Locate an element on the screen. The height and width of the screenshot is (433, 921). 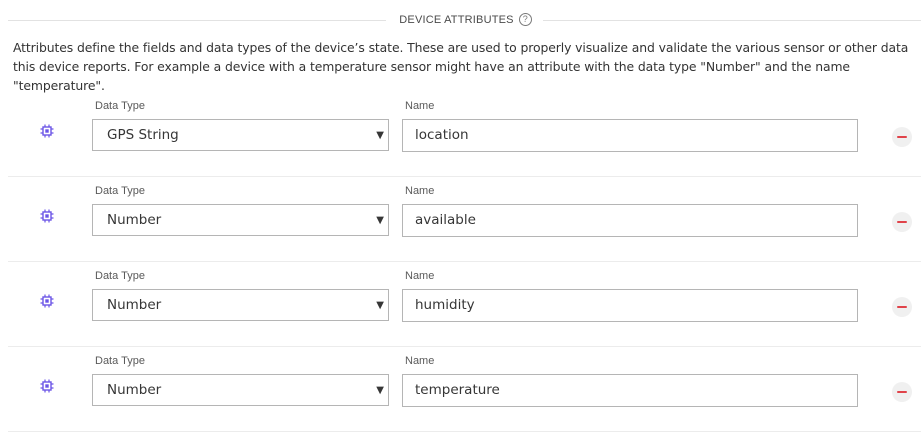
name-value: location is located at coordinates (442, 135).